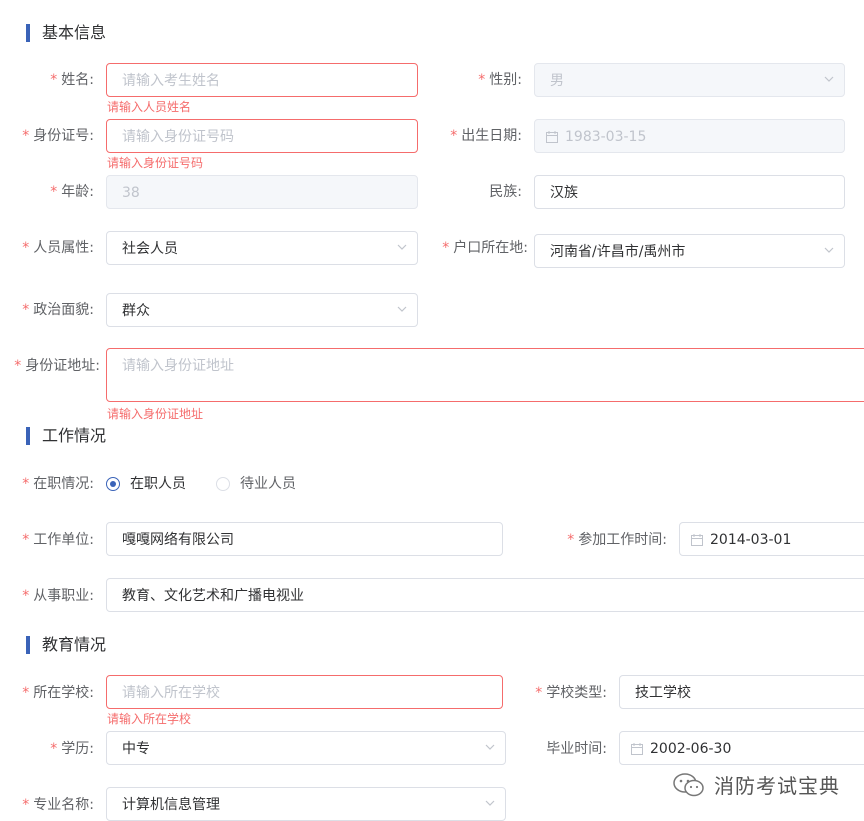 This screenshot has width=864, height=821. I want to click on political-select: 群众, so click(262, 310).